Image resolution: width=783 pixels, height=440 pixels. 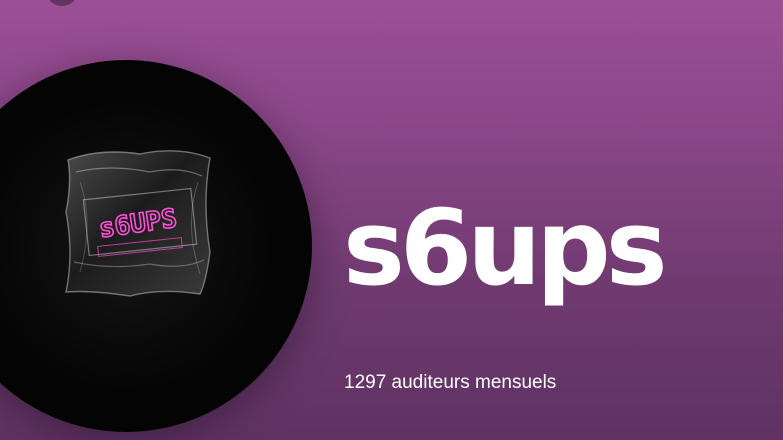 What do you see at coordinates (62, 3) in the screenshot?
I see `back-button` at bounding box center [62, 3].